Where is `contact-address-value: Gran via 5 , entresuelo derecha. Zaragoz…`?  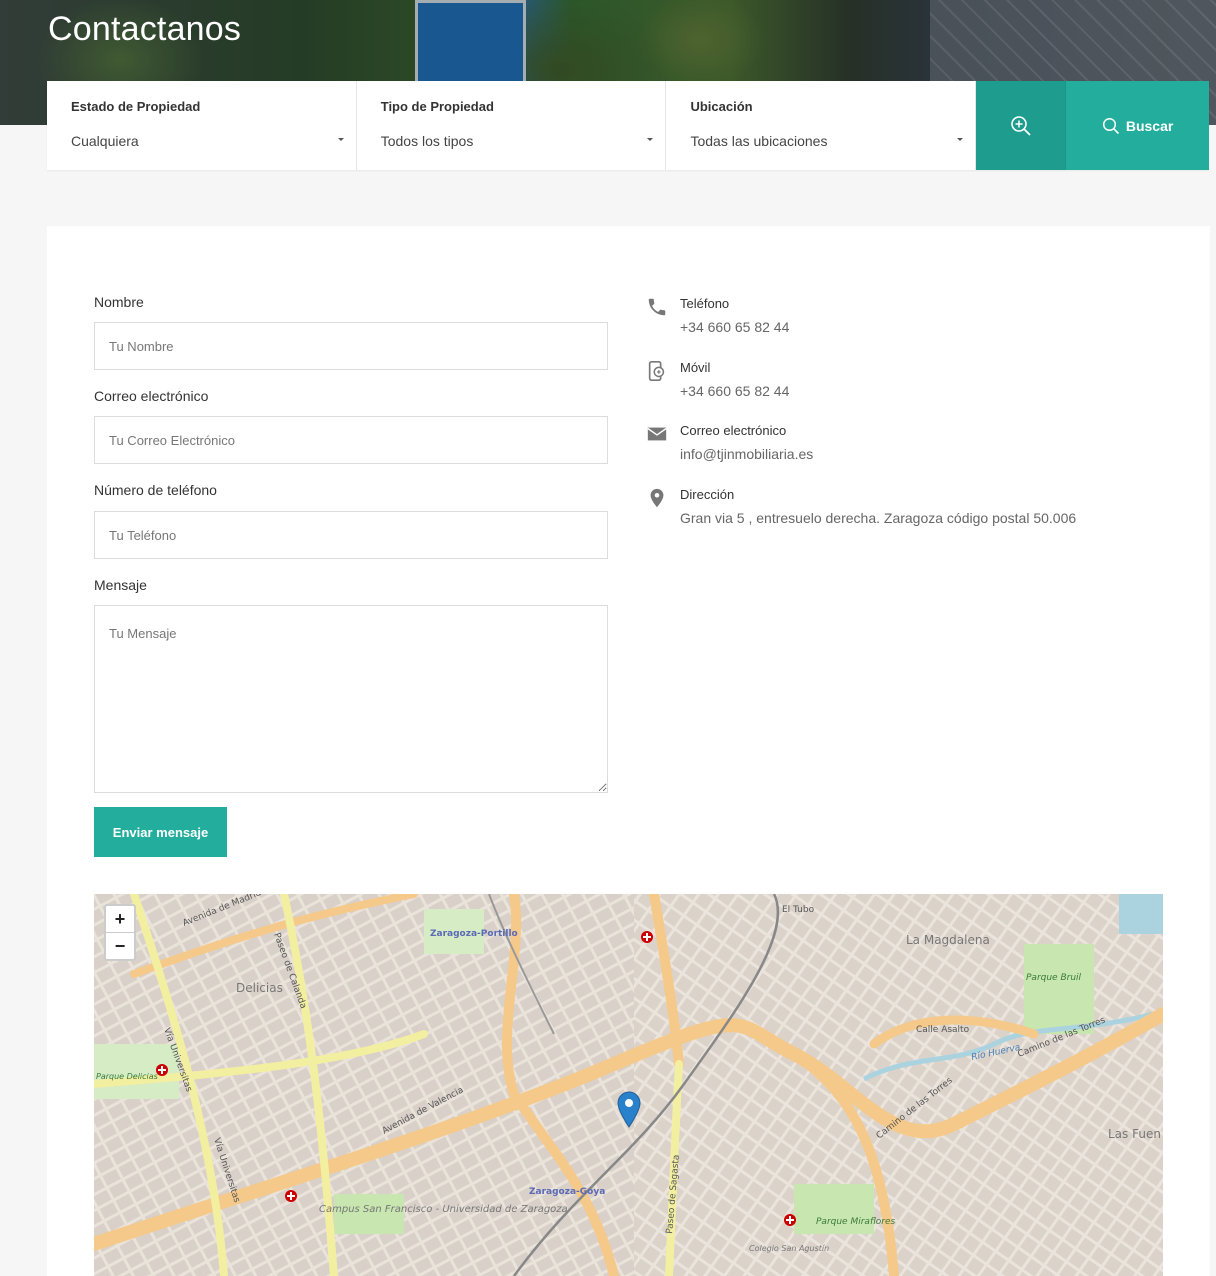 contact-address-value: Gran via 5 , entresuelo derecha. Zaragoz… is located at coordinates (878, 518).